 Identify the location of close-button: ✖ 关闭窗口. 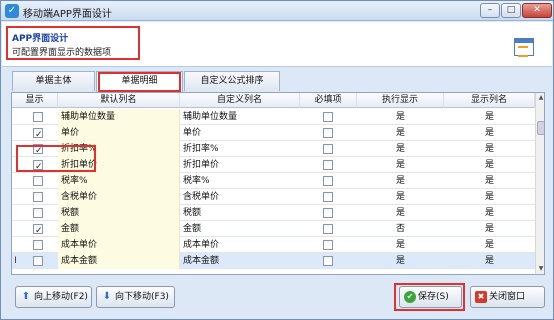
(507, 297).